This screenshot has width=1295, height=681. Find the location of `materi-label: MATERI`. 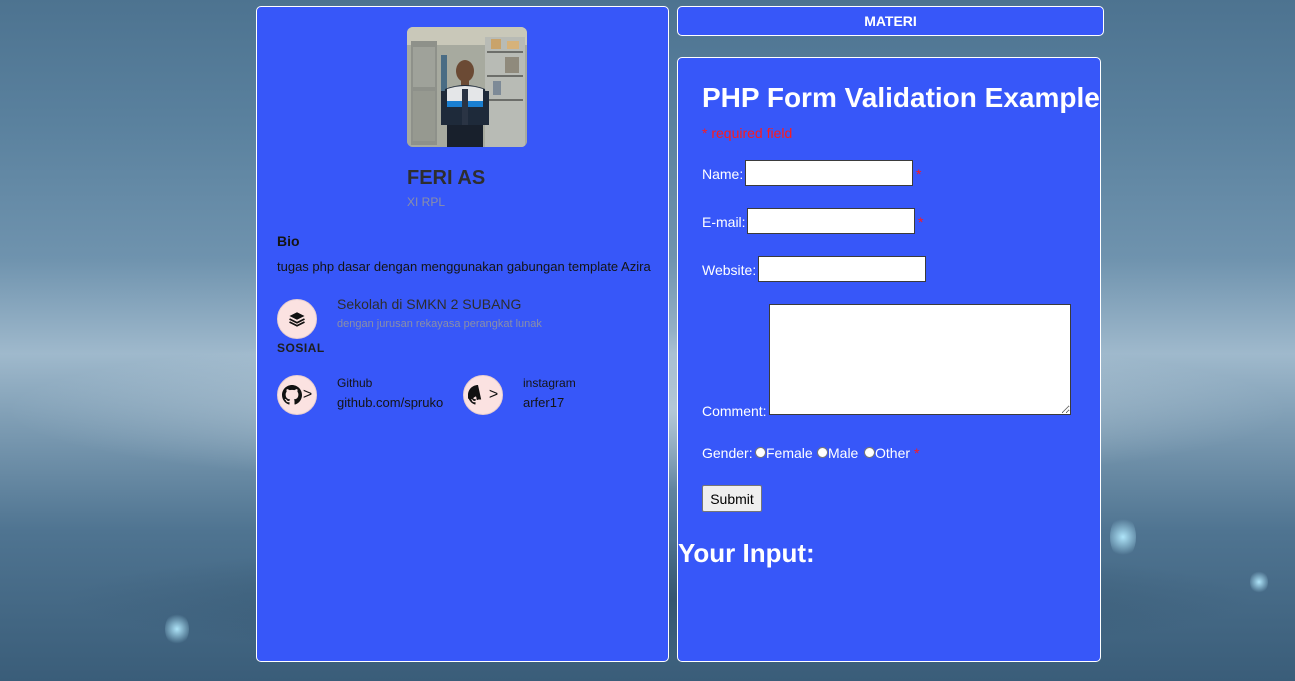

materi-label: MATERI is located at coordinates (890, 21).